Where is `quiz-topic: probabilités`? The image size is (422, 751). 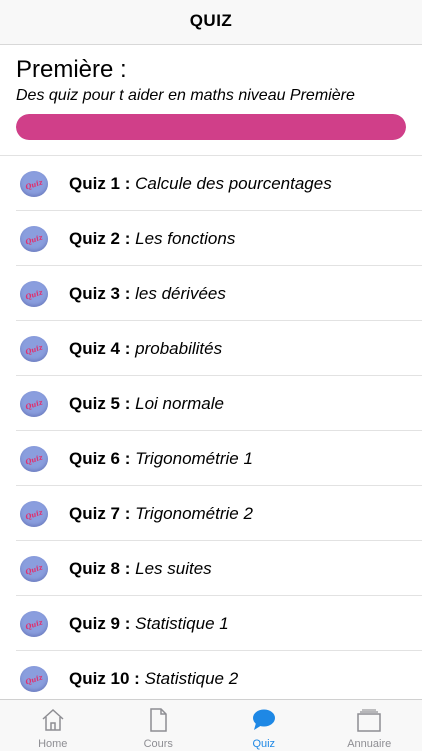
quiz-topic: probabilités is located at coordinates (178, 348).